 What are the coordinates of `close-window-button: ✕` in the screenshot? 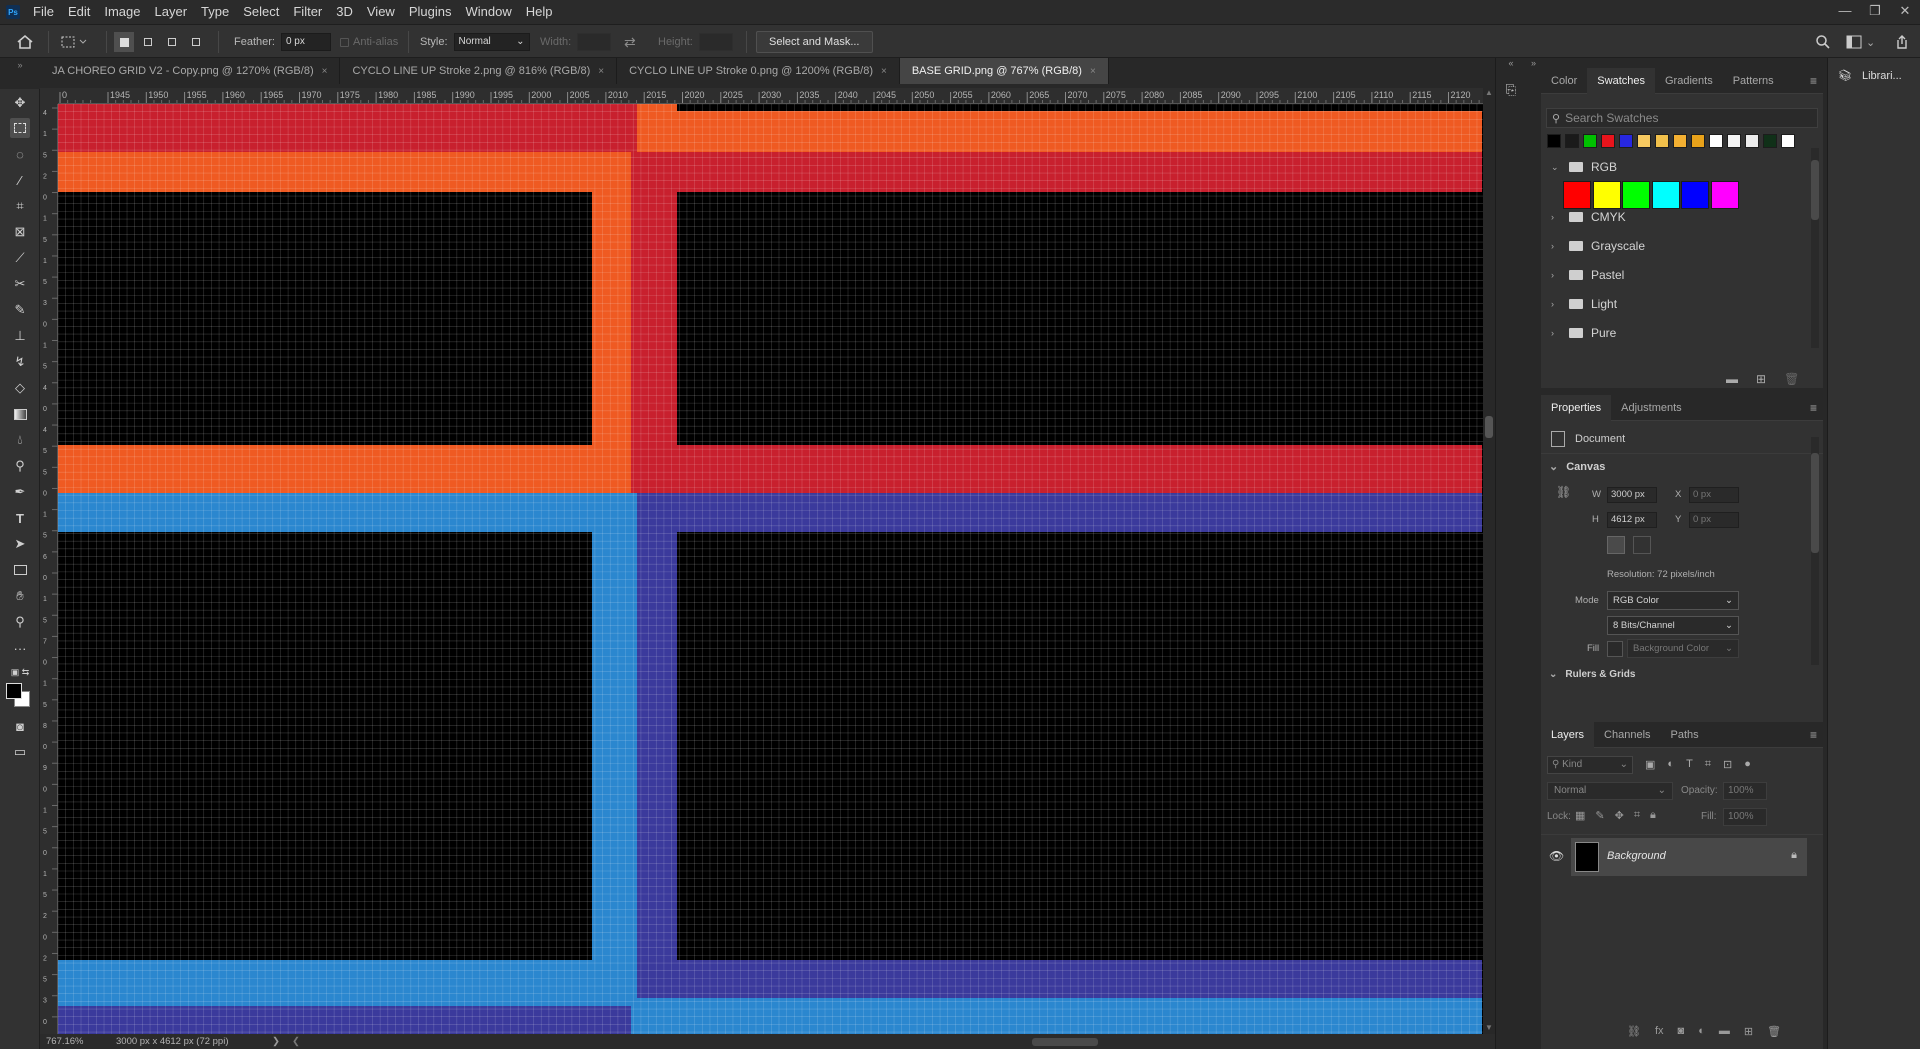 It's located at (1905, 12).